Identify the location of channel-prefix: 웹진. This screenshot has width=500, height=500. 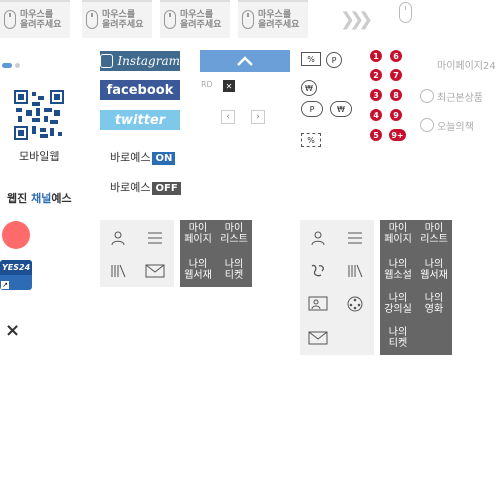
(19, 198).